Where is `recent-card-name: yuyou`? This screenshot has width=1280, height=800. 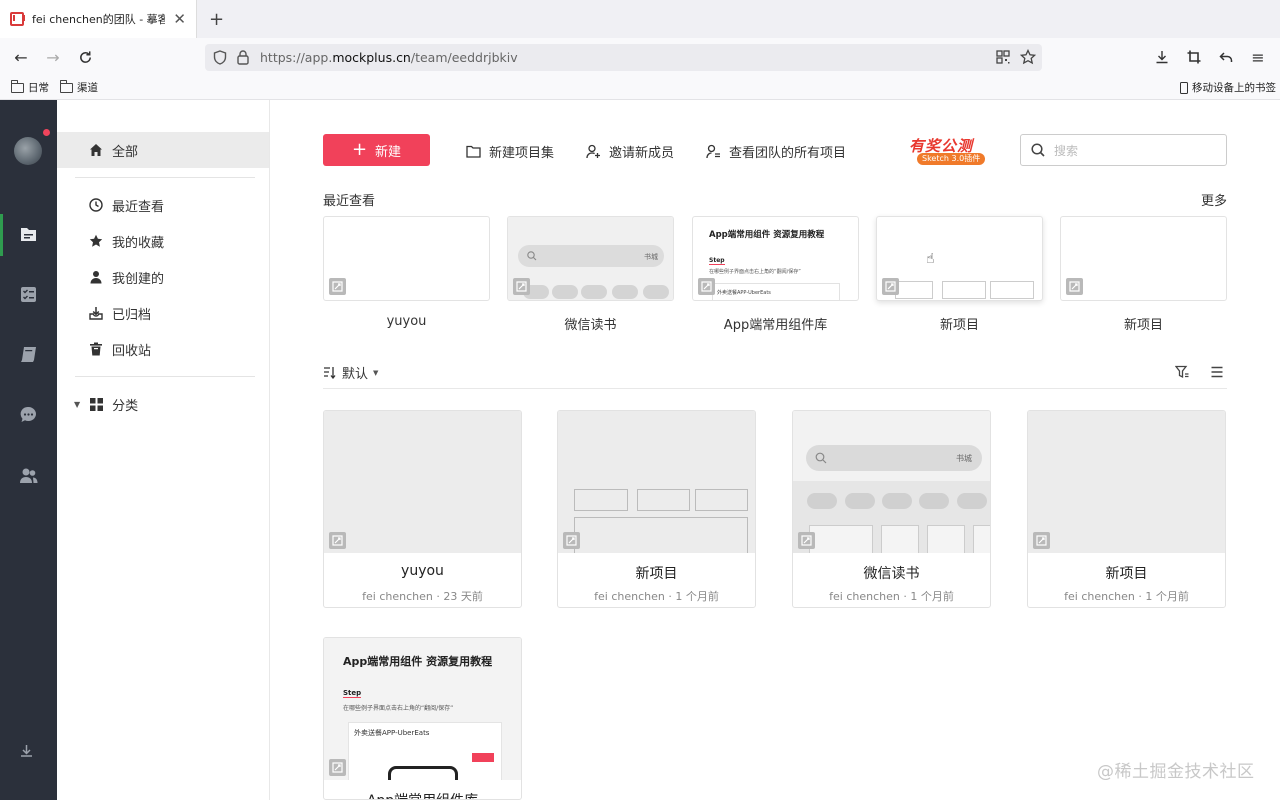
recent-card-name: yuyou is located at coordinates (406, 321).